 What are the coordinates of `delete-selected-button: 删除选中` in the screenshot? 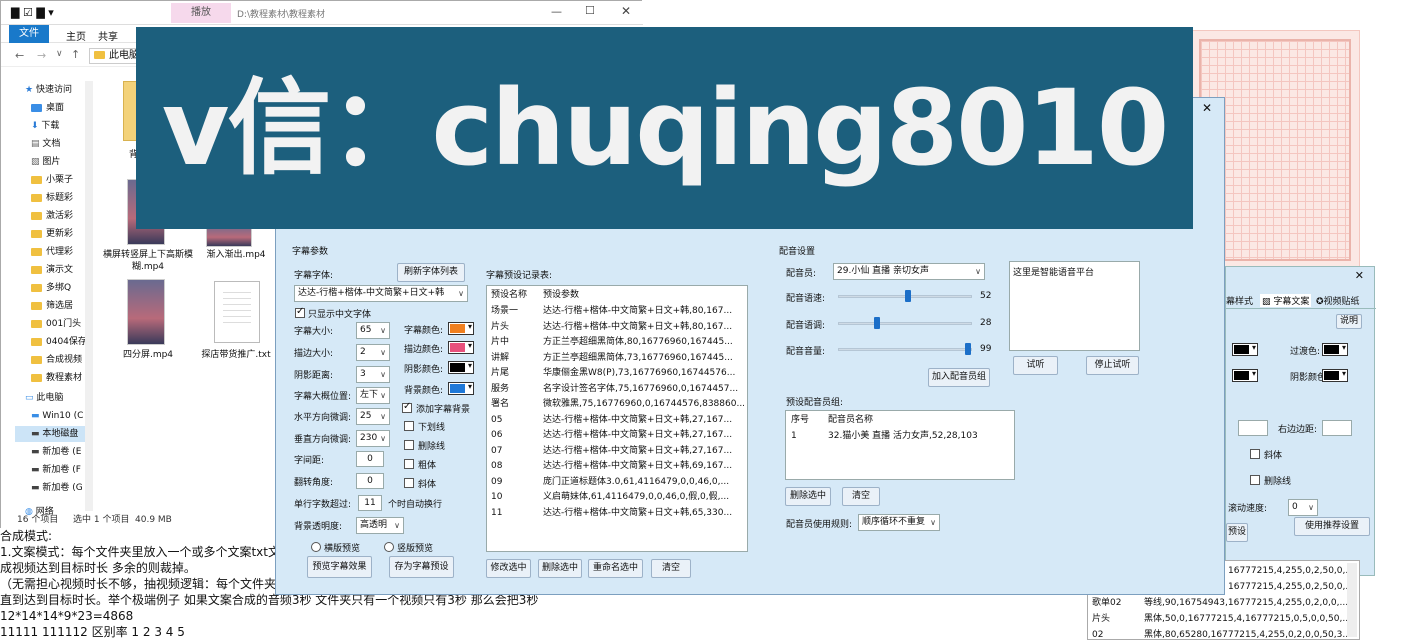 It's located at (560, 568).